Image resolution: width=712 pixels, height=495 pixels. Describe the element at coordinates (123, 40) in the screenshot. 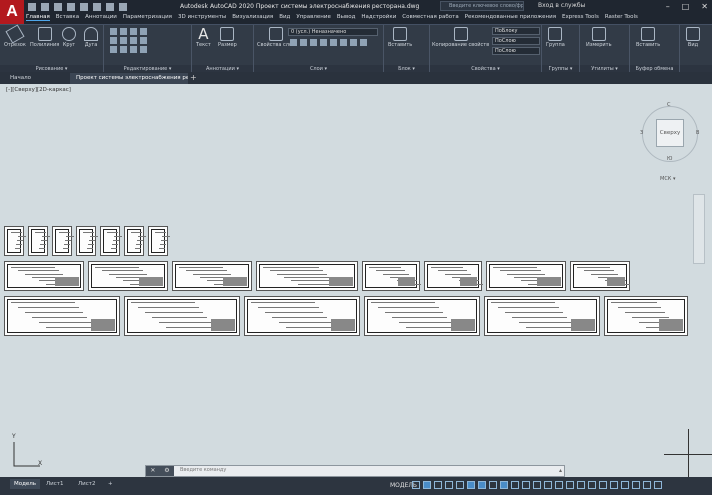

I see `mirror-icon` at that location.